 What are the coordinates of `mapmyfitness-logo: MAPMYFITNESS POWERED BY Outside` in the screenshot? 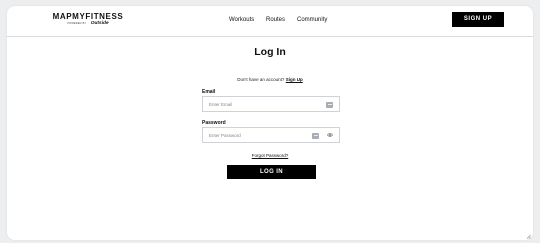 It's located at (88, 19).